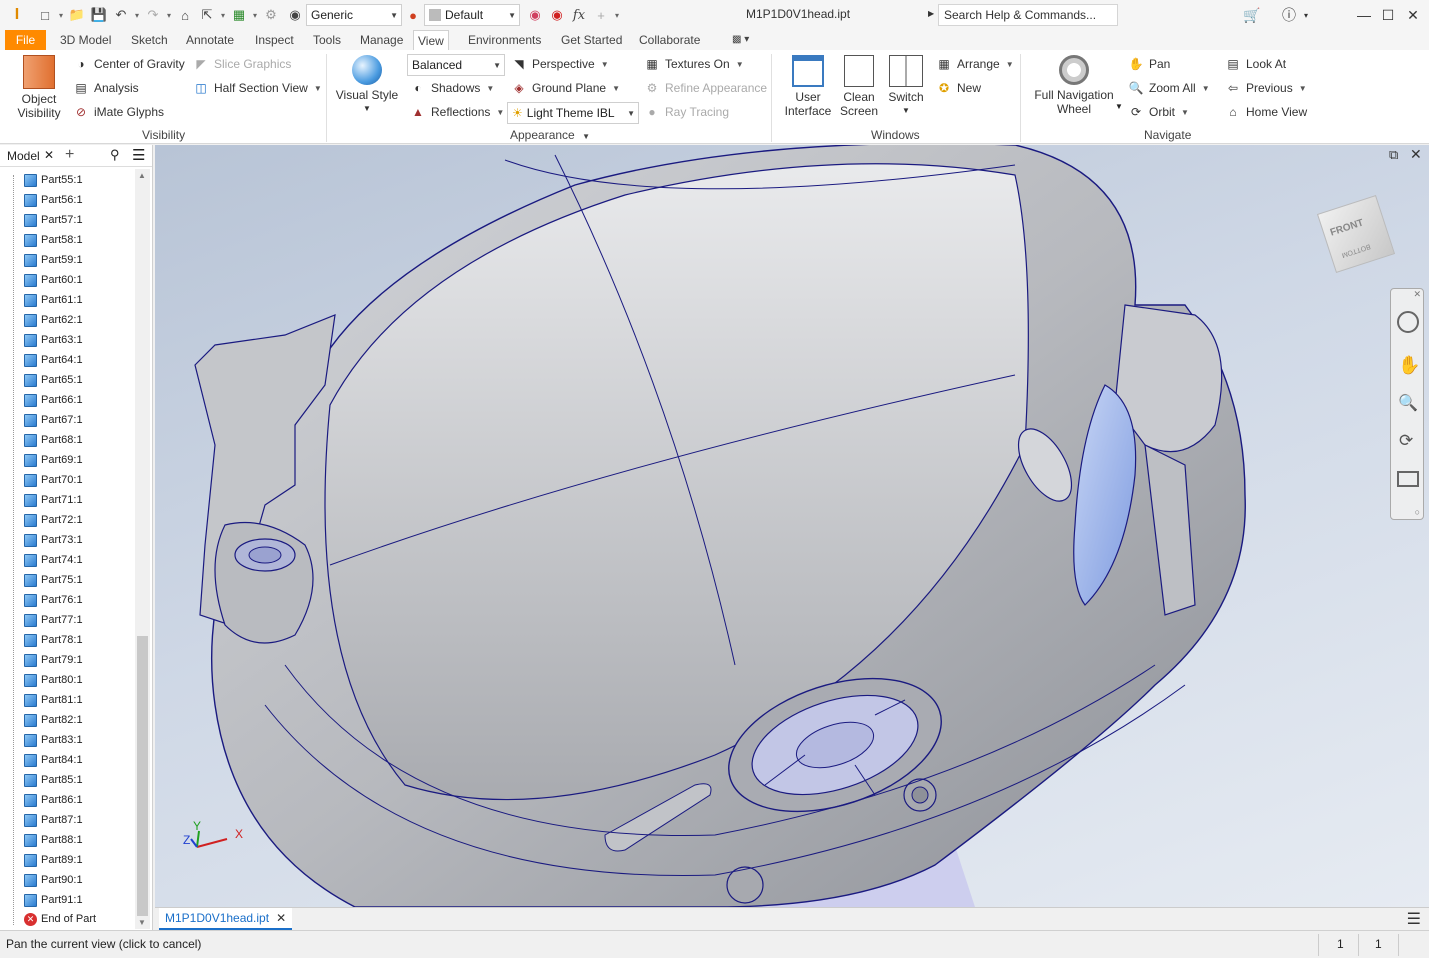 Image resolution: width=1429 pixels, height=958 pixels. What do you see at coordinates (53, 880) in the screenshot?
I see `browser-tree-item: Part90:1` at bounding box center [53, 880].